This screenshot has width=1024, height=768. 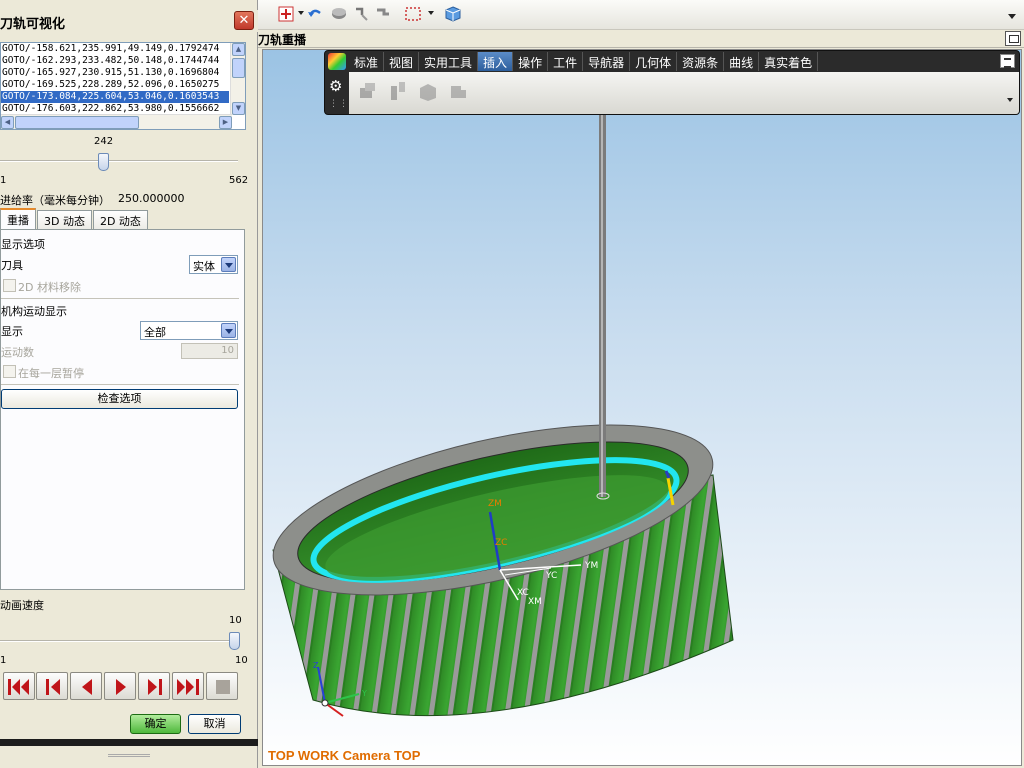 What do you see at coordinates (453, 14) in the screenshot?
I see `view-cube-icon` at bounding box center [453, 14].